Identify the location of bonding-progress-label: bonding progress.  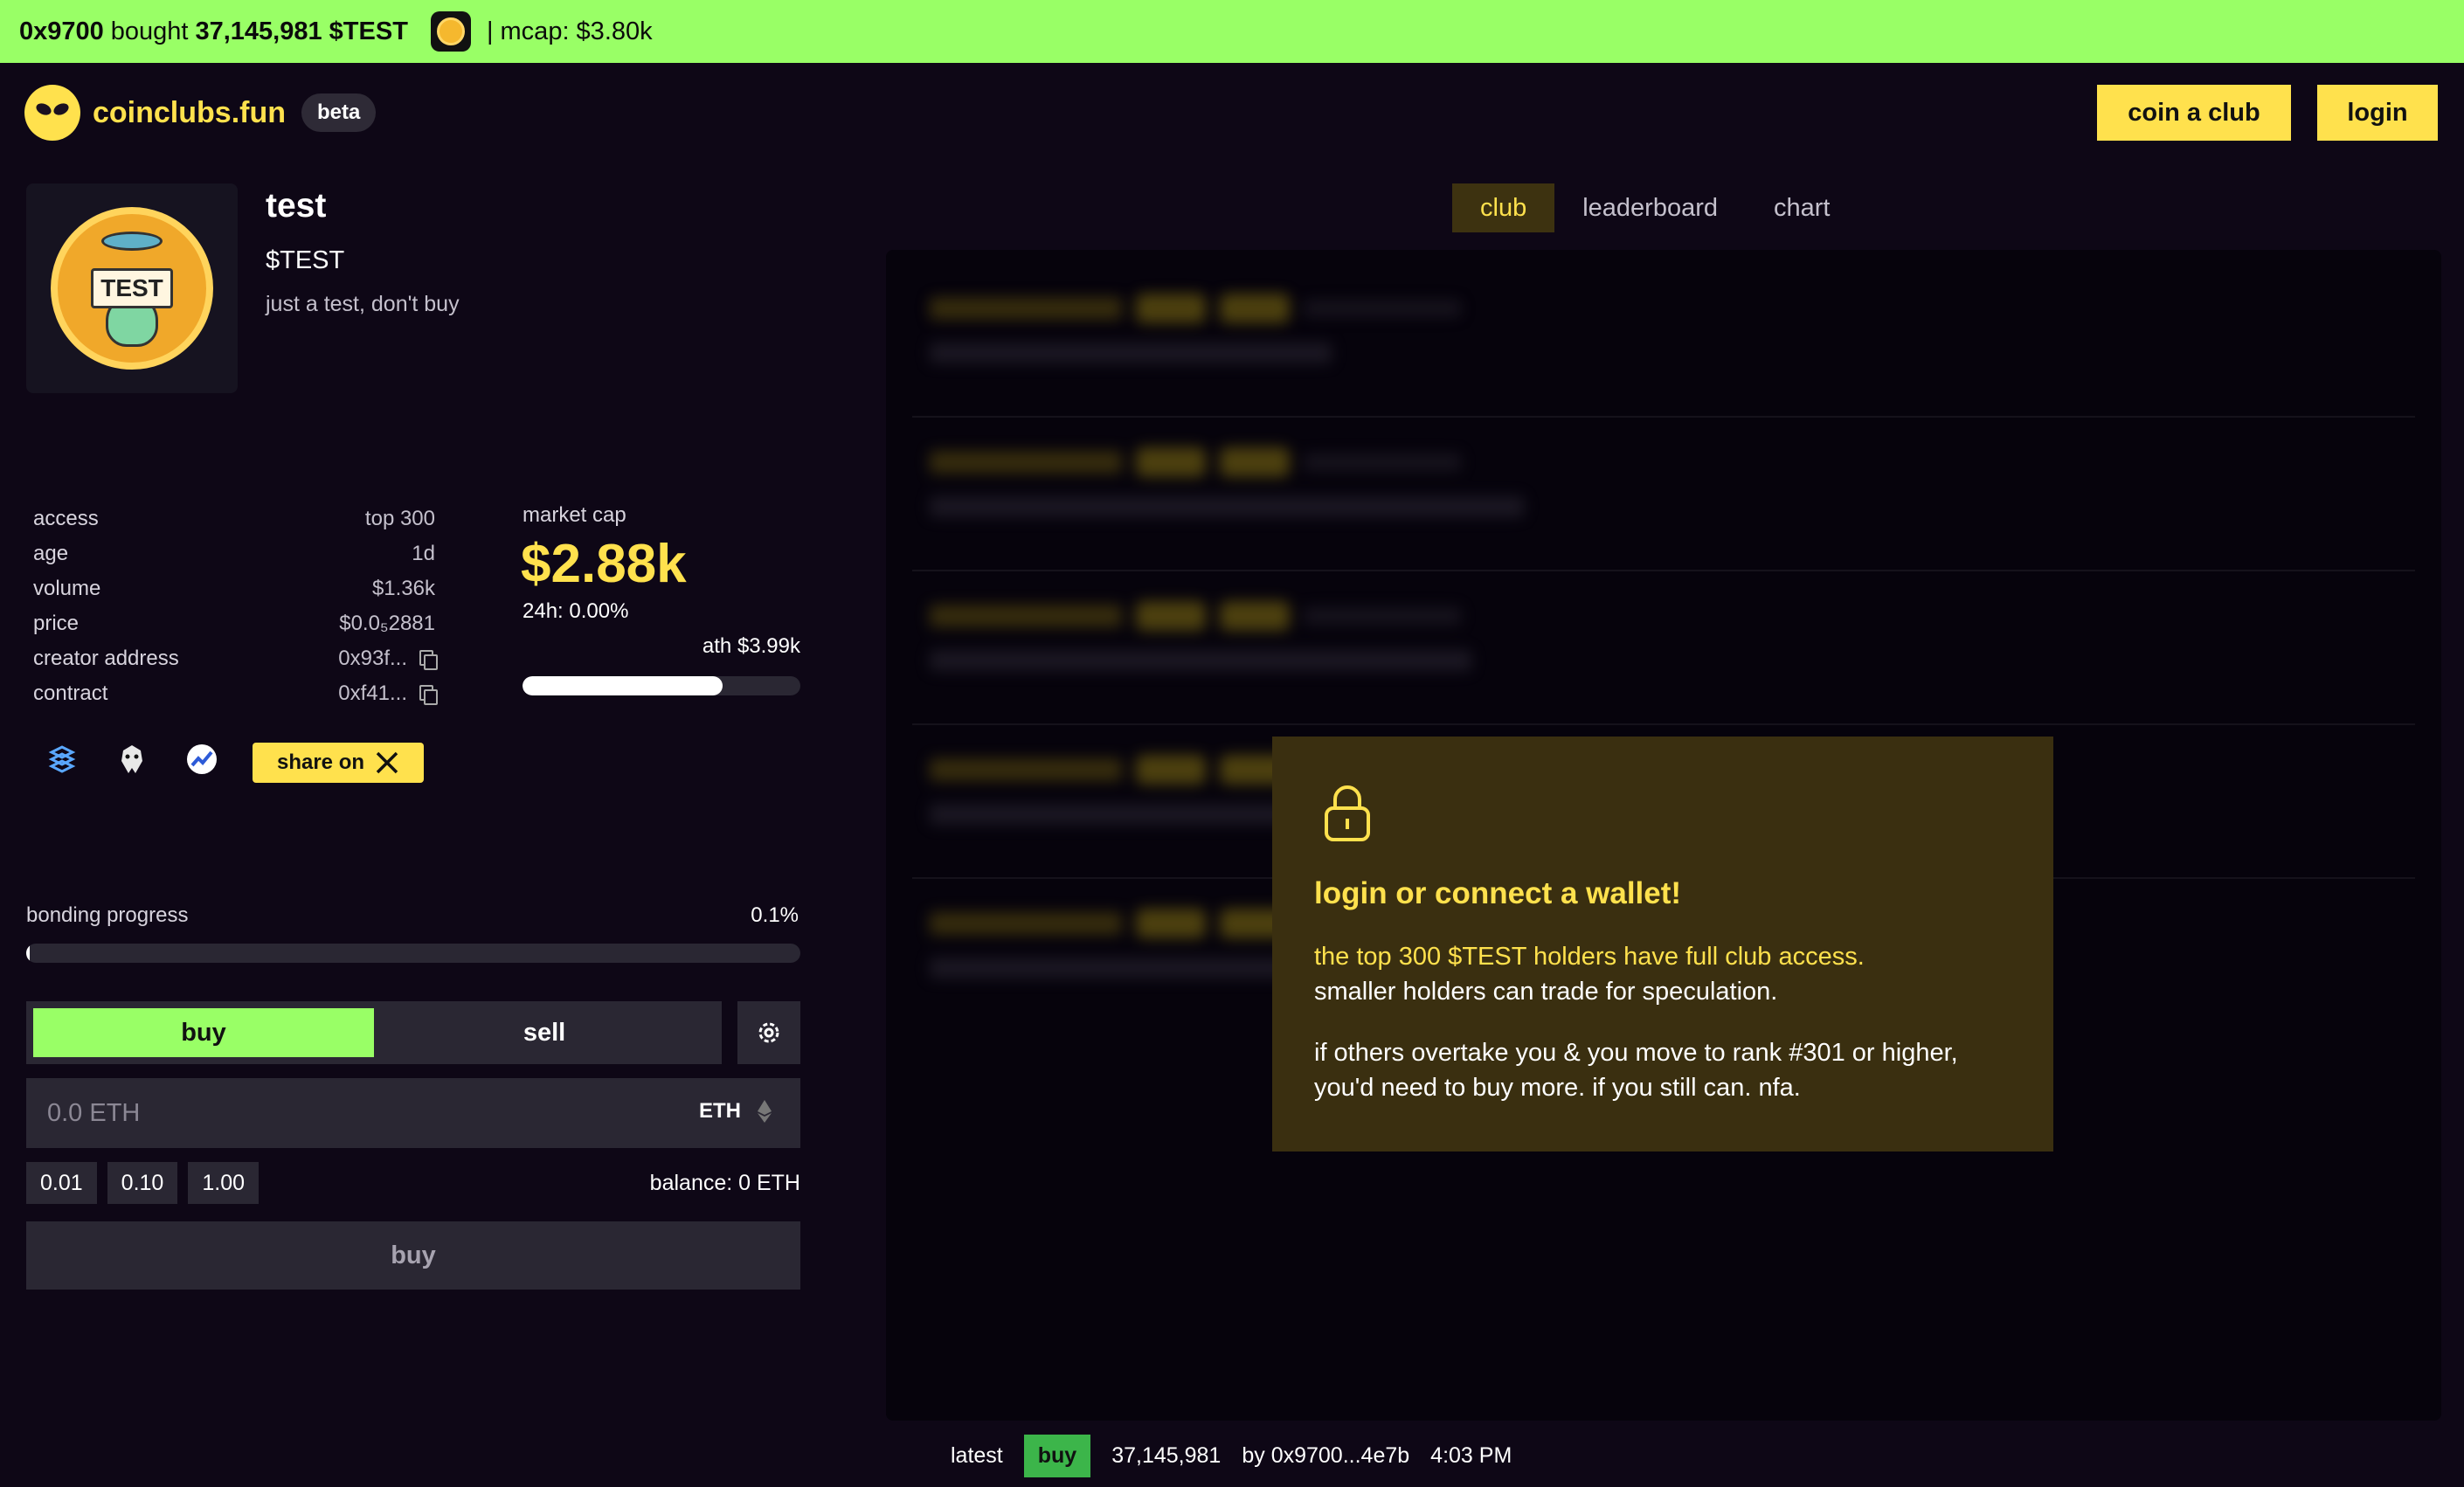
(107, 915).